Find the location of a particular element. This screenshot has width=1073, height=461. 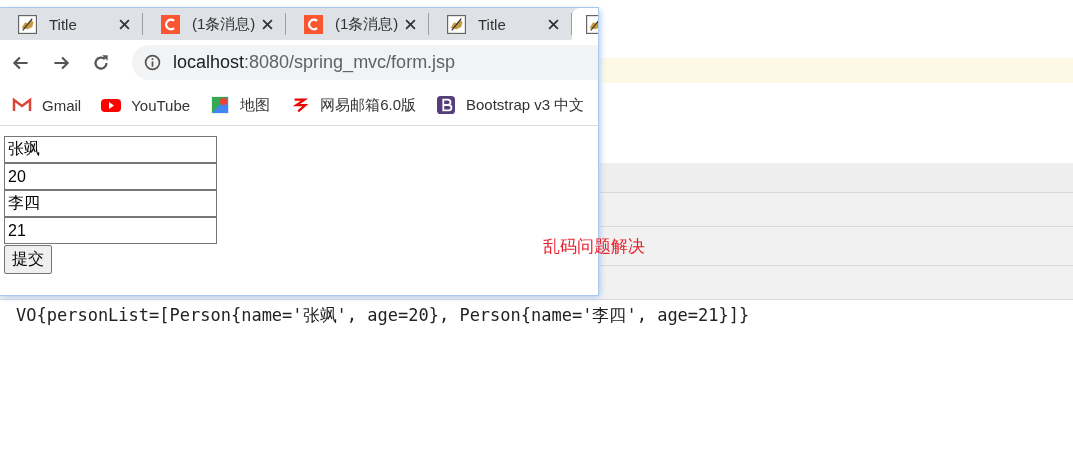

envelope-icon is located at coordinates (22, 105).